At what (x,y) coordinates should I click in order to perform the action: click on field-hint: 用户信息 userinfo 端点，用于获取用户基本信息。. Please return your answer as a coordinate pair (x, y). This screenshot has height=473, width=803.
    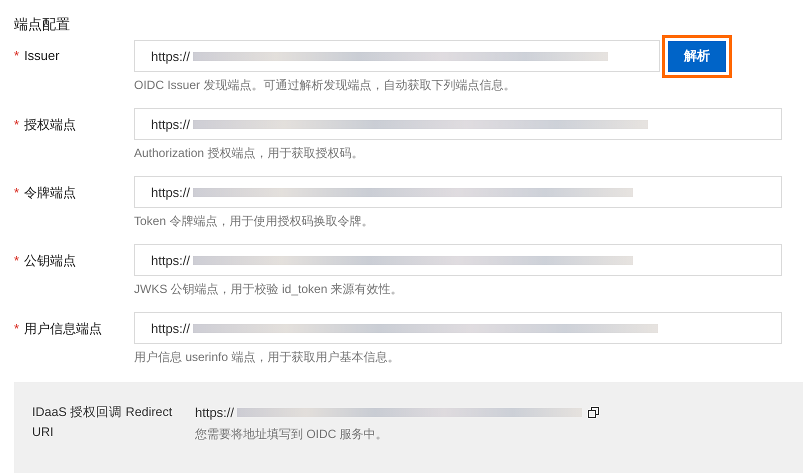
    Looking at the image, I should click on (267, 357).